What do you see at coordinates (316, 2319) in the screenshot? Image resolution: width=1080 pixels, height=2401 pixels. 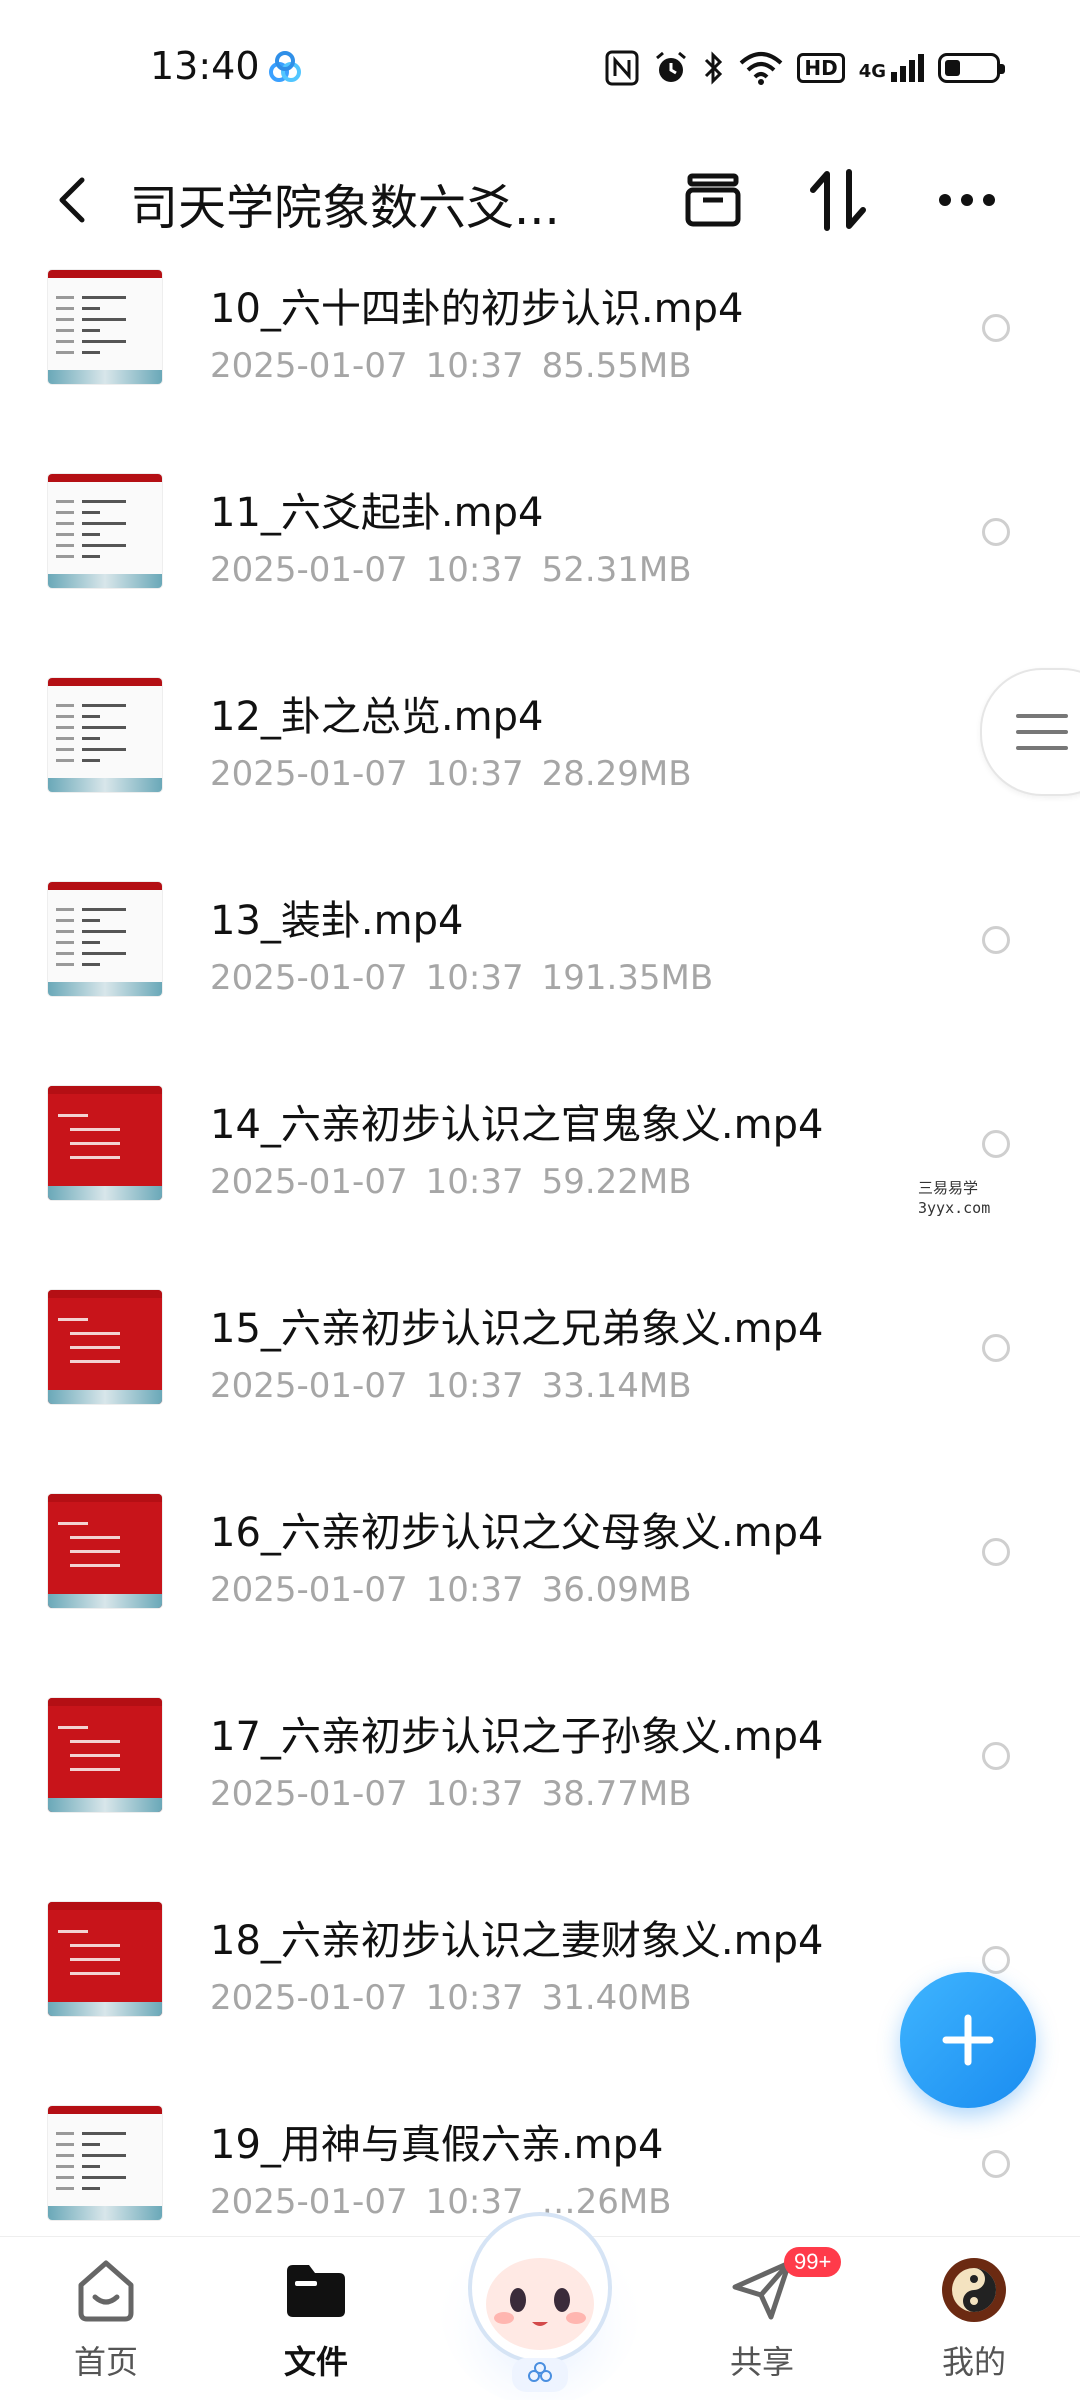 I see `nav-files: 文件` at bounding box center [316, 2319].